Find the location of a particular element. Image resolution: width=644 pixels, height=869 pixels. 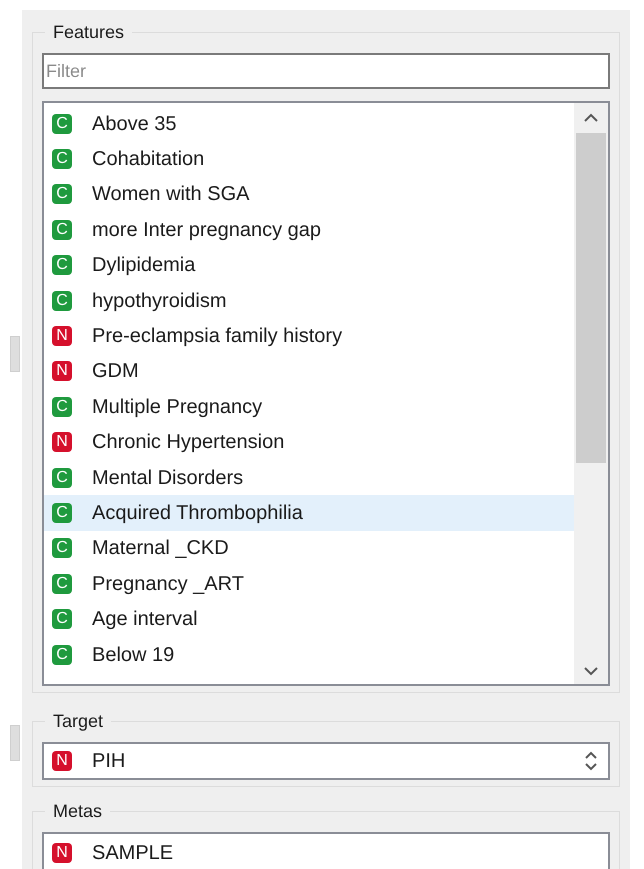

spin-arrows-icon is located at coordinates (591, 761).